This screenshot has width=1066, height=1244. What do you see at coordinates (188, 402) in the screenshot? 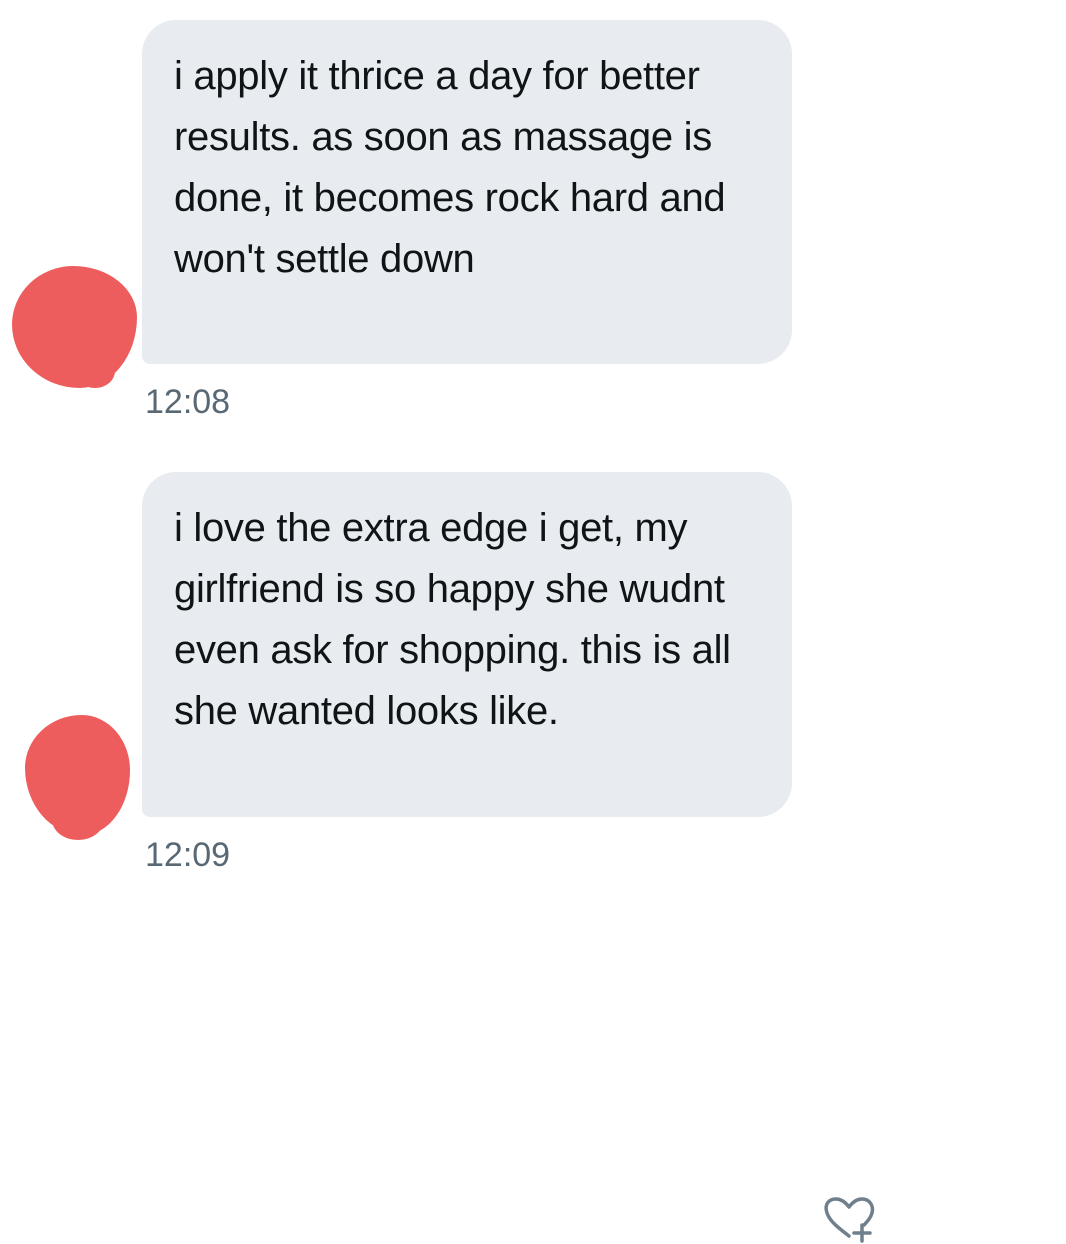
I see `message-timestamp: 12:08` at bounding box center [188, 402].